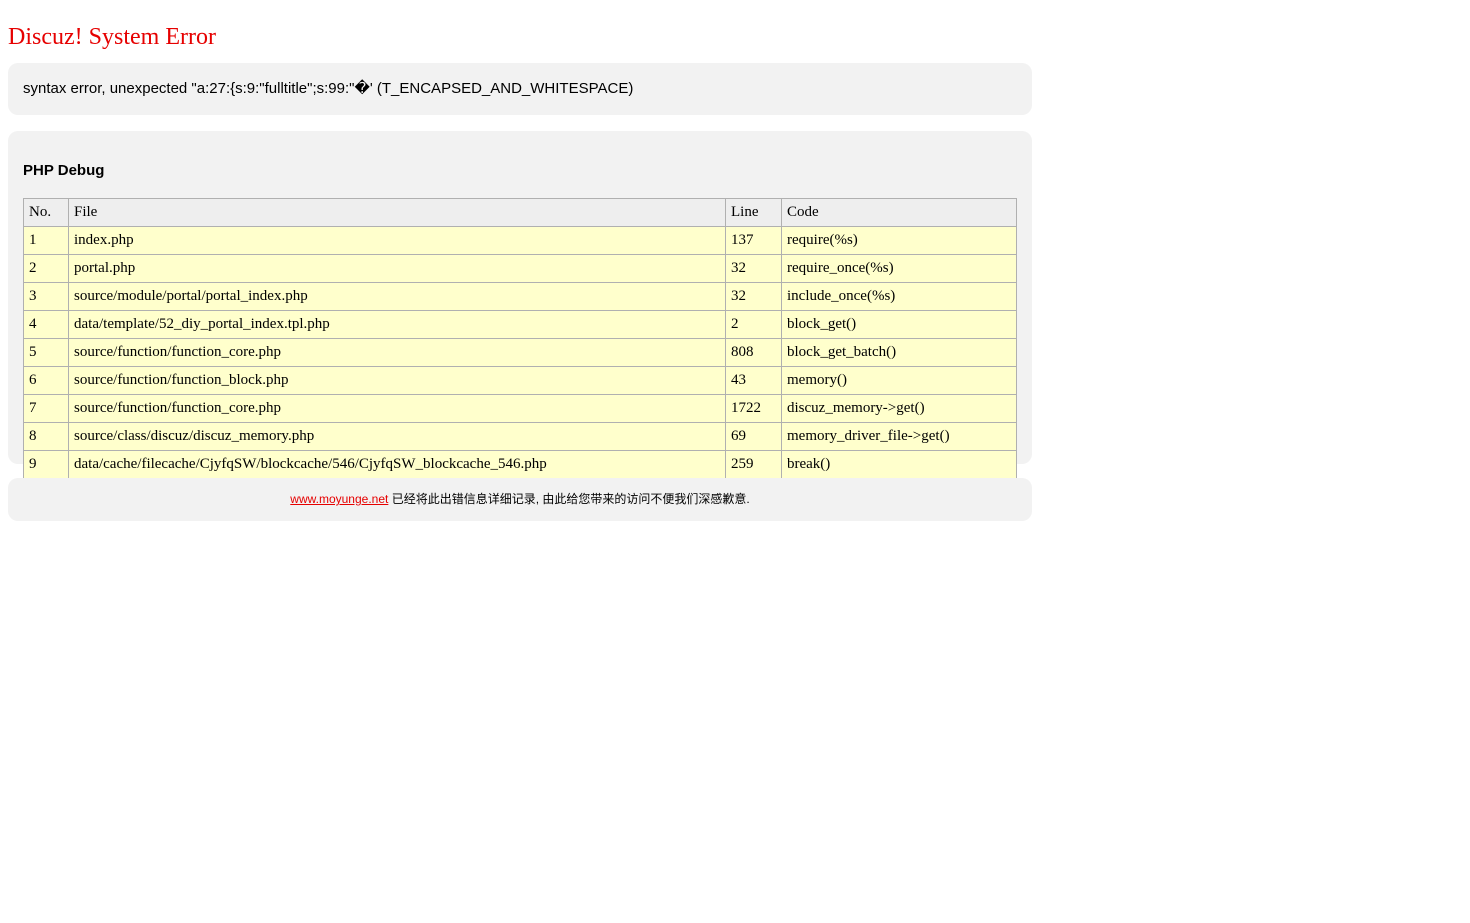 The height and width of the screenshot is (923, 1470). What do you see at coordinates (899, 268) in the screenshot?
I see `cell-code: require_once(%s)` at bounding box center [899, 268].